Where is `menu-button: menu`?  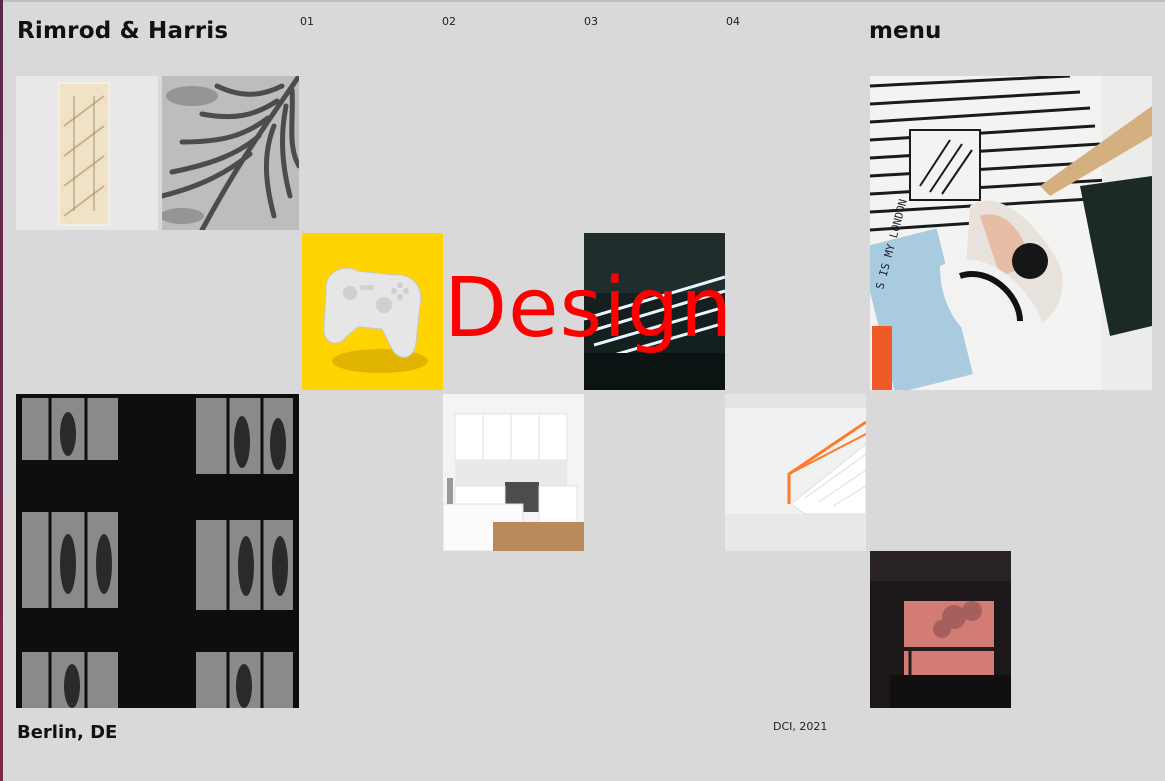
menu-button: menu is located at coordinates (905, 31).